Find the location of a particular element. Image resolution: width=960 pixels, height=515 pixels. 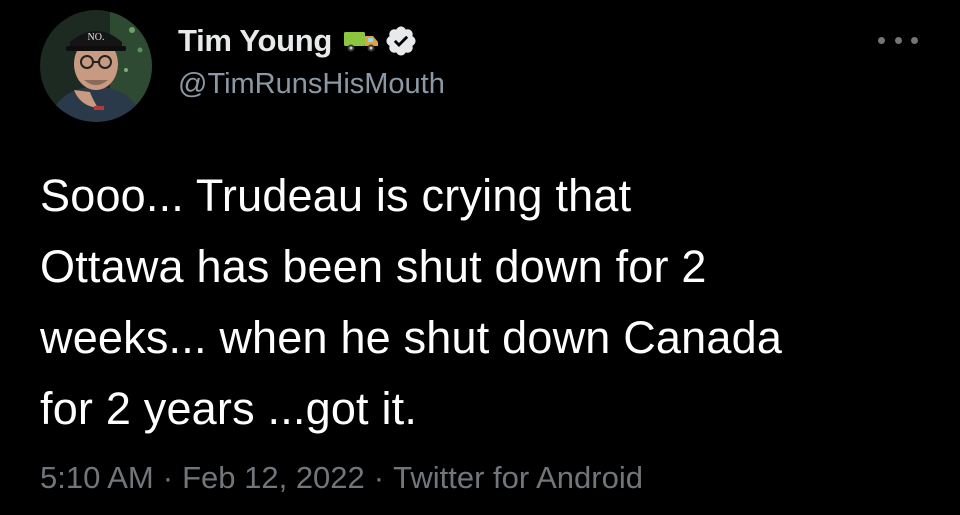

truck-icon is located at coordinates (361, 41).